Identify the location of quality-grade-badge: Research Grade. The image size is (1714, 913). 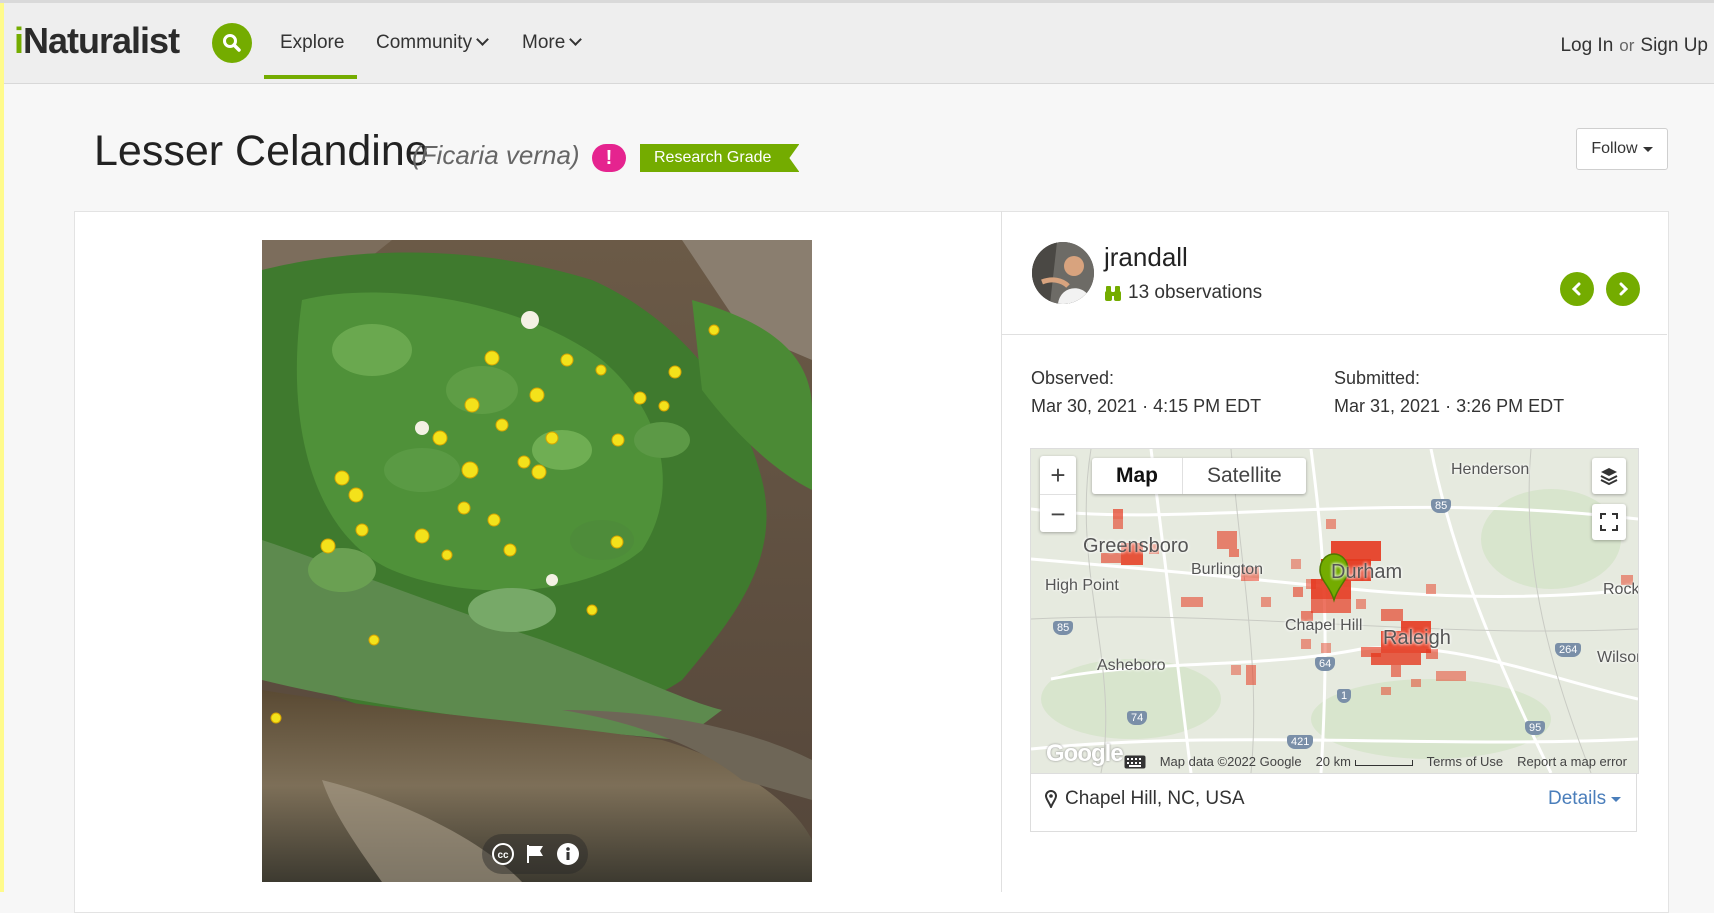
(719, 158).